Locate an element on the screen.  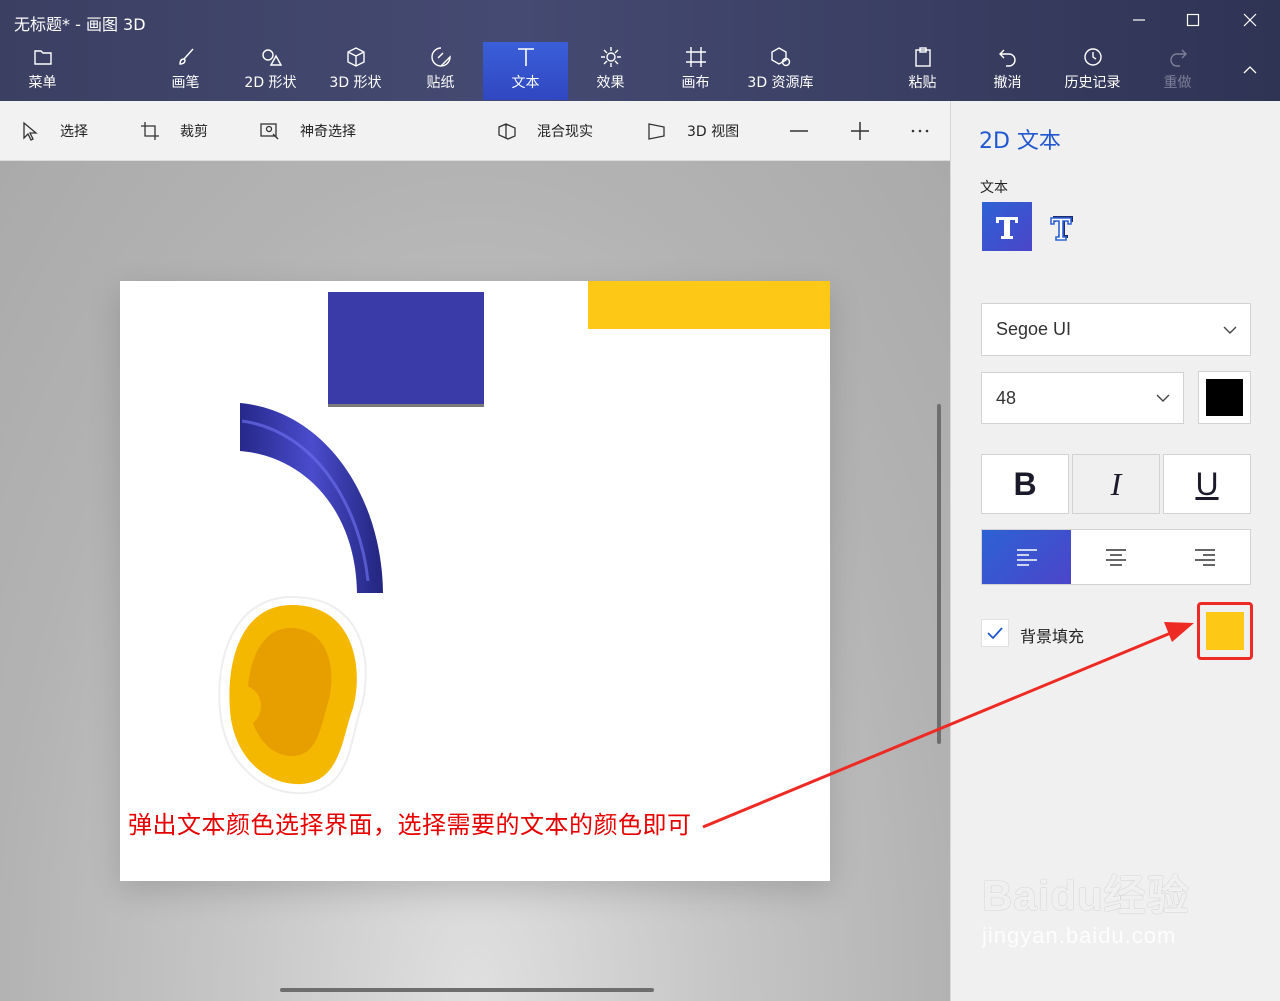
vertical-scrollbar is located at coordinates (939, 574).